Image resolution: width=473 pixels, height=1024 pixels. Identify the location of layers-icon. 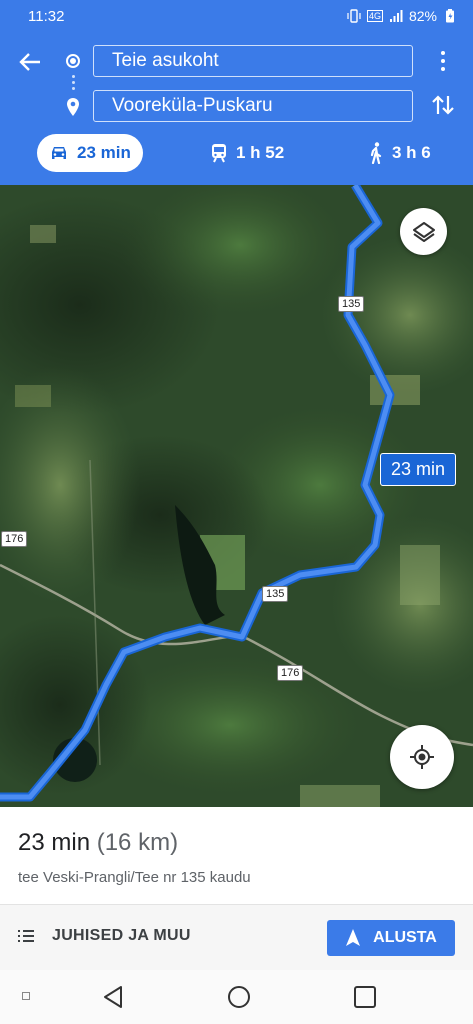
(423, 231).